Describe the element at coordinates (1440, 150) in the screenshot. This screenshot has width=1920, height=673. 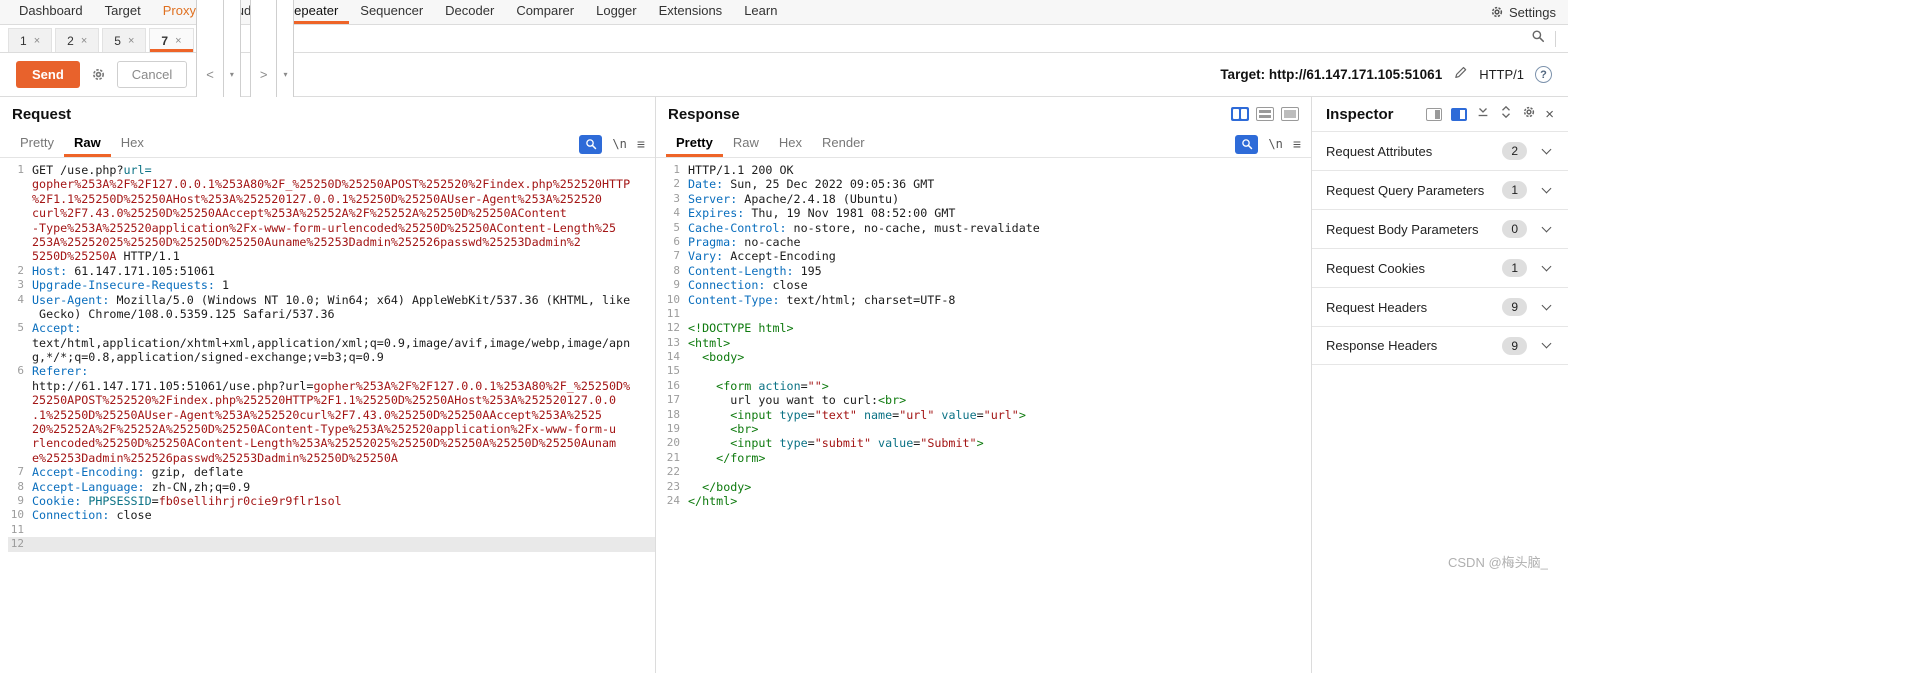
I see `inspector-section-request-attributes: Request Attributes 2` at that location.